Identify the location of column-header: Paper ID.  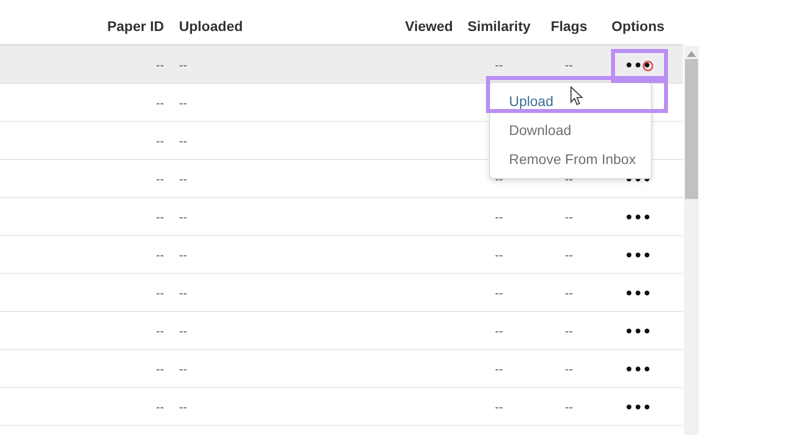
(135, 26).